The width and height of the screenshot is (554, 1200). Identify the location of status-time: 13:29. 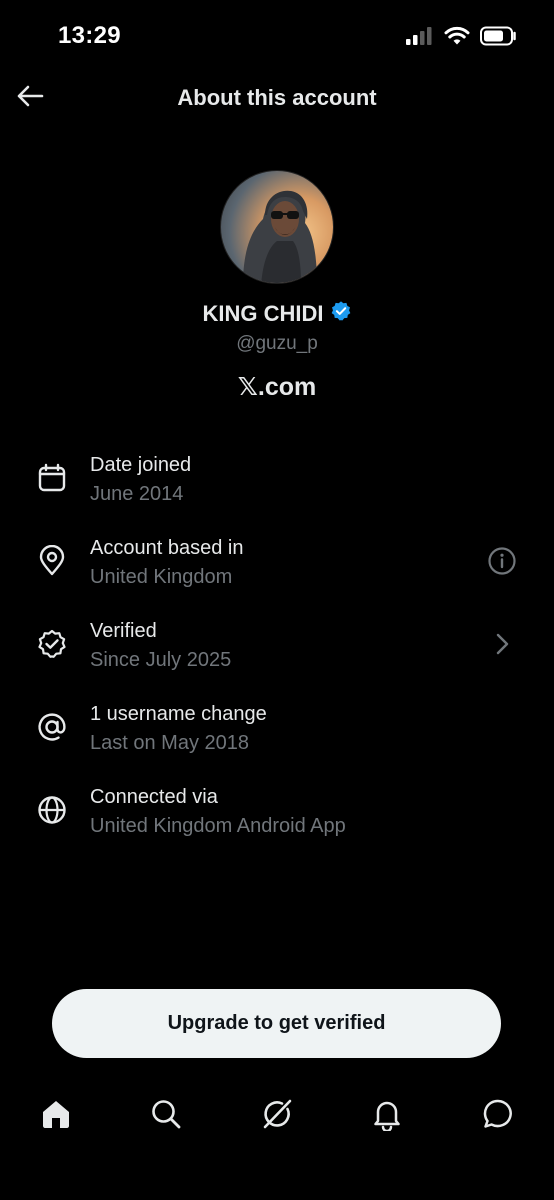
(89, 35).